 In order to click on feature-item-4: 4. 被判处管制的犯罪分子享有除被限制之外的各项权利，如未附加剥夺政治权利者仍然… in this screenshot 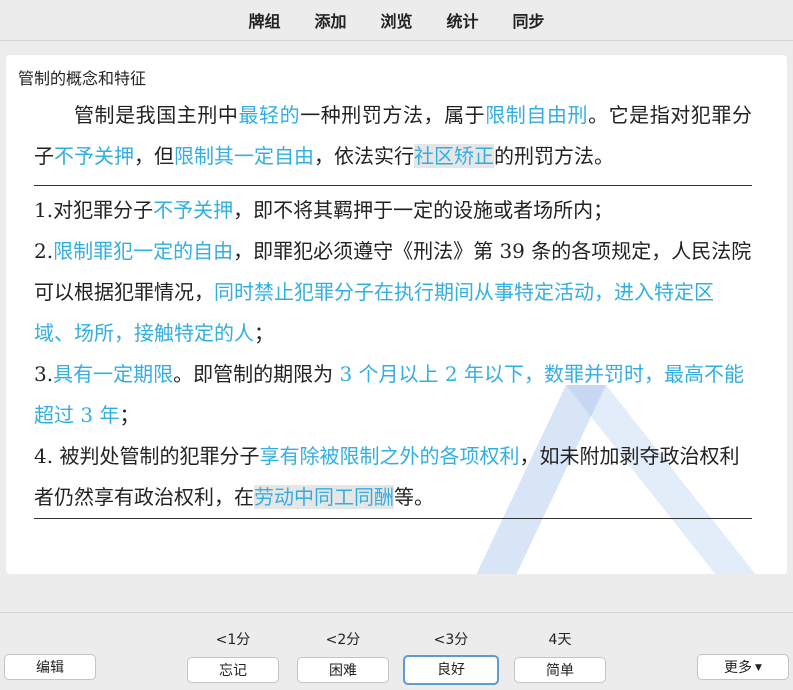, I will do `click(393, 477)`.